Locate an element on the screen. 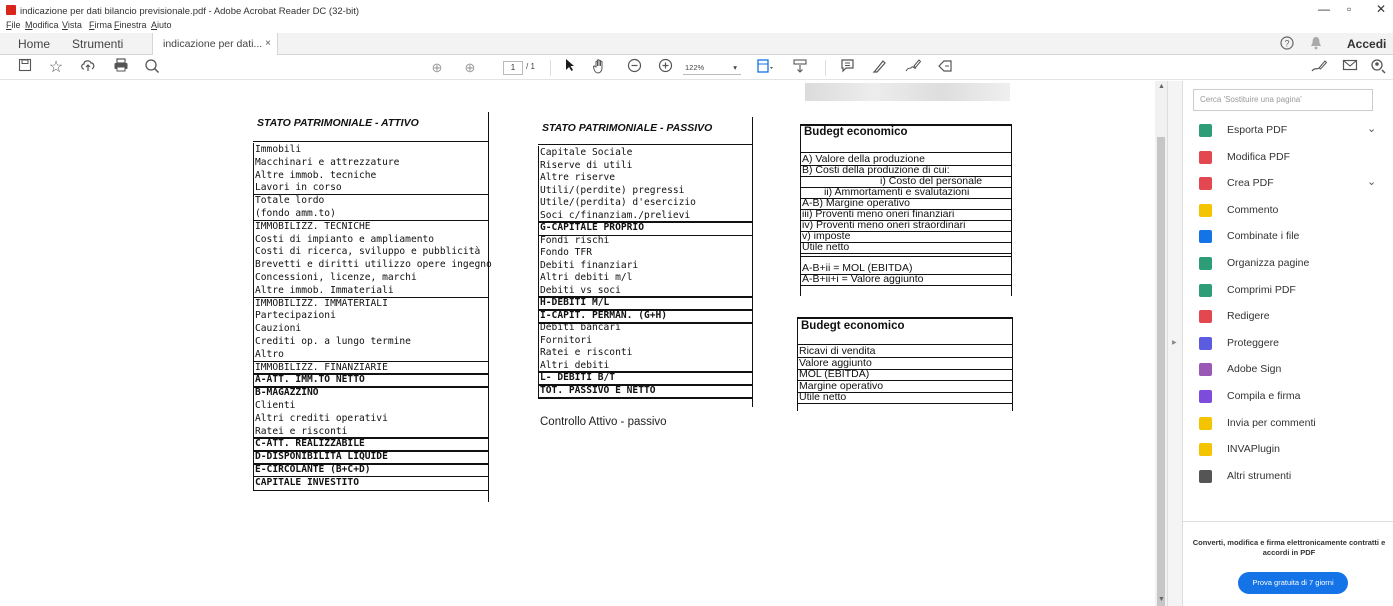 The image size is (1393, 606). tool-proteggere: Proteggere is located at coordinates (1292, 344).